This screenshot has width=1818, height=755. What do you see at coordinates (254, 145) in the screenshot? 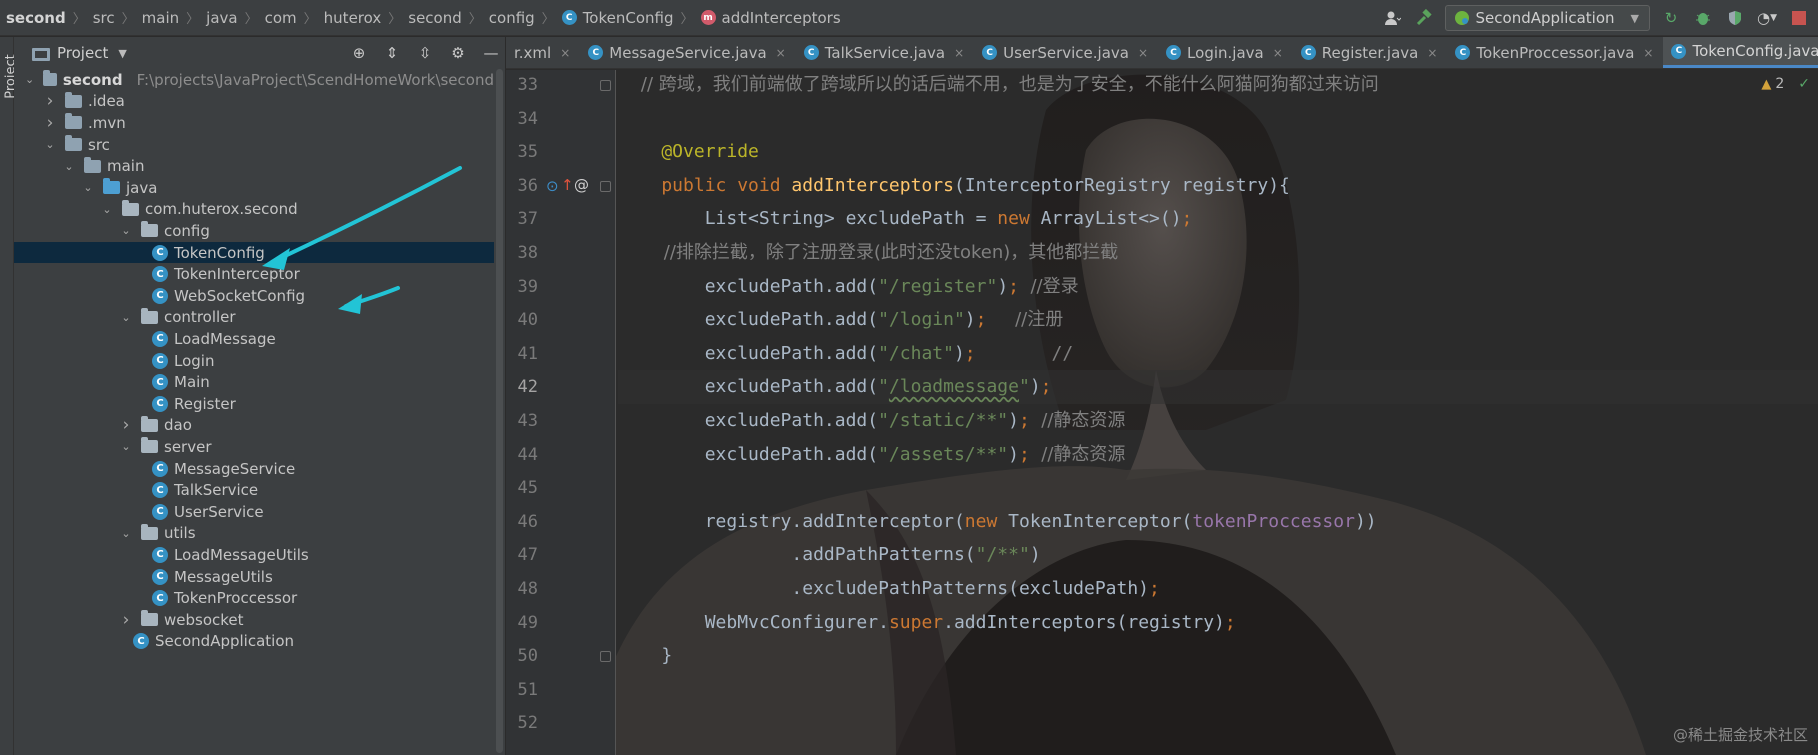
I see `tree-item-src: ⌄ src` at bounding box center [254, 145].